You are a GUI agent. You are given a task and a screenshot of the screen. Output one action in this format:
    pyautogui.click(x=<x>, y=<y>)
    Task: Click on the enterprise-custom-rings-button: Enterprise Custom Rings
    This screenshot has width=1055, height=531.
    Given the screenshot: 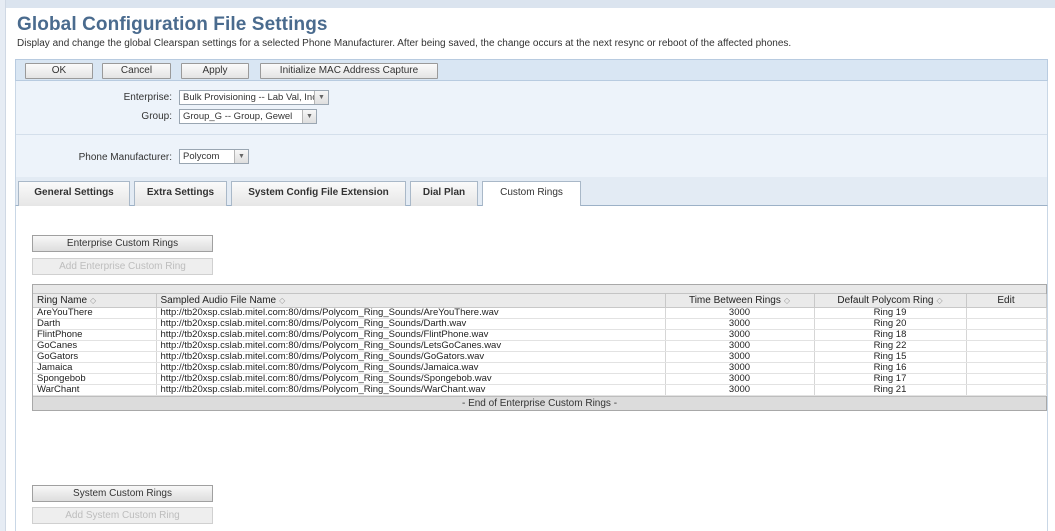 What is the action you would take?
    pyautogui.click(x=122, y=243)
    